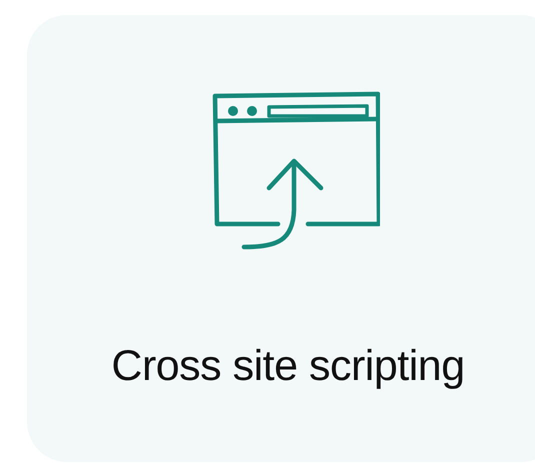 This screenshot has height=463, width=535. What do you see at coordinates (288, 366) in the screenshot?
I see `card-title: Cross site scripting` at bounding box center [288, 366].